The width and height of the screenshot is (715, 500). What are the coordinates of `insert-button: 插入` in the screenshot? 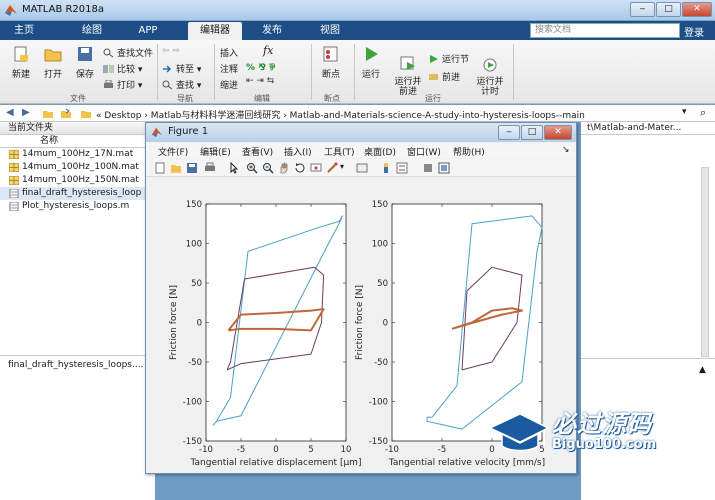 It's located at (229, 52).